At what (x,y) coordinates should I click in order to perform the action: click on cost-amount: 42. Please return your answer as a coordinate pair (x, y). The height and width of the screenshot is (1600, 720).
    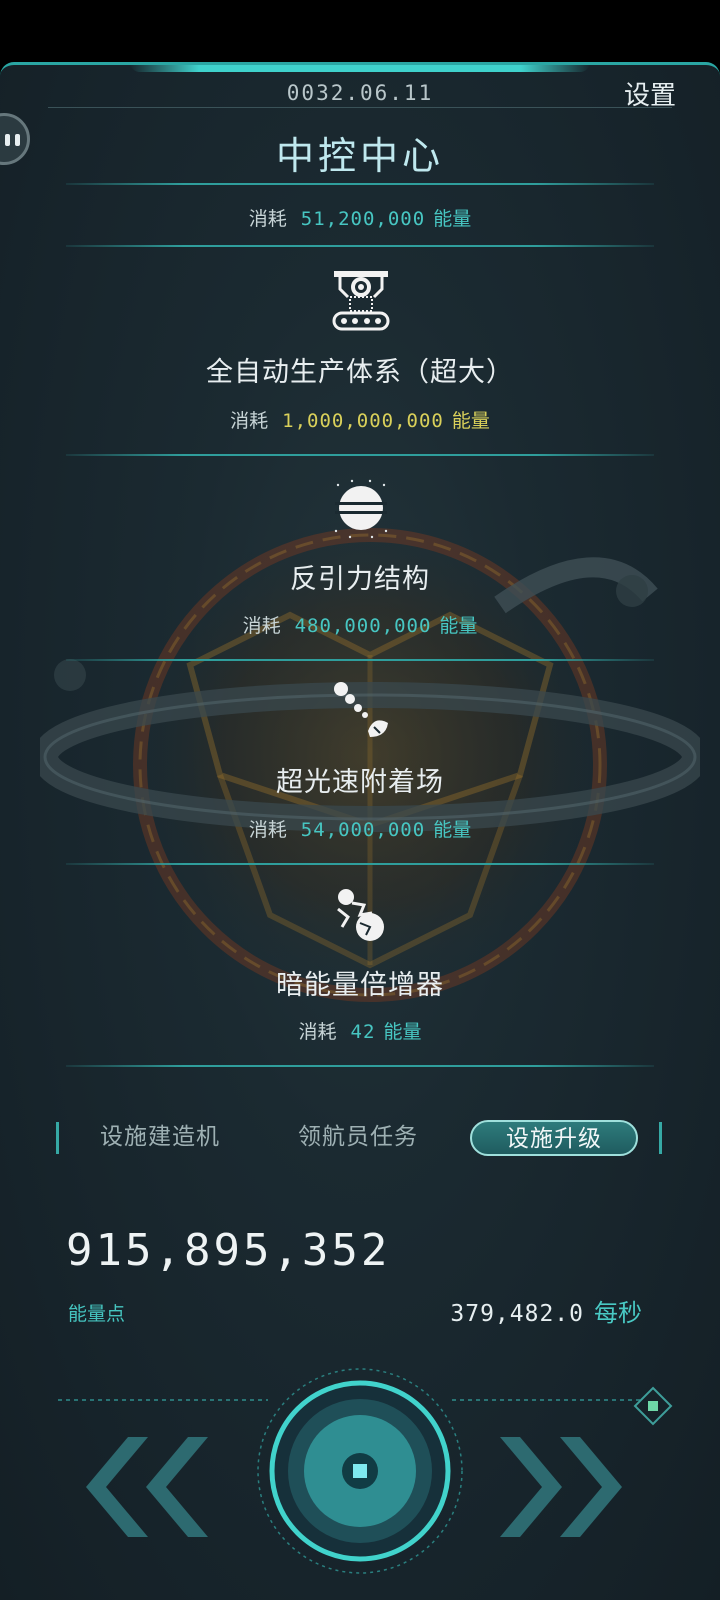
    Looking at the image, I should click on (363, 1032).